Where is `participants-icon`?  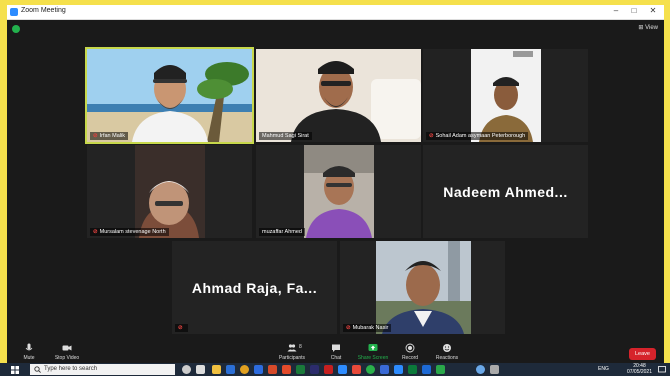
participants-icon is located at coordinates (292, 348).